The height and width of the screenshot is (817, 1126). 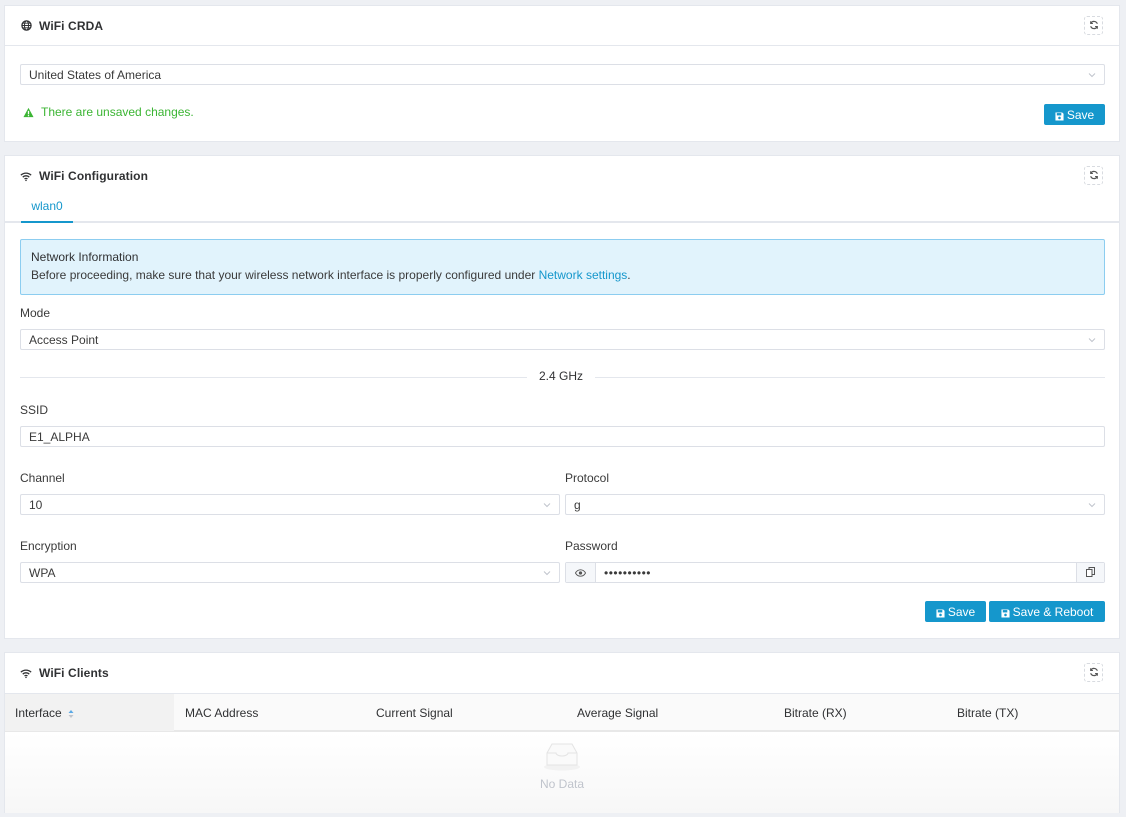 I want to click on warning-icon, so click(x=28, y=112).